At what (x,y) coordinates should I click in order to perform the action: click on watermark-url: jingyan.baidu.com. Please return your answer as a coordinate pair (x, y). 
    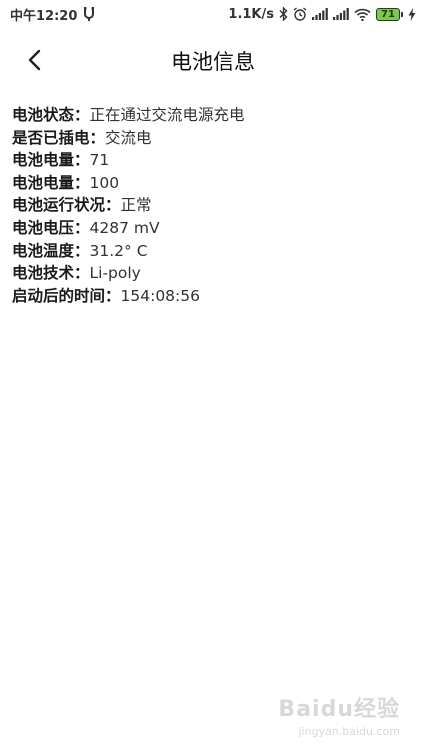
    Looking at the image, I should click on (349, 731).